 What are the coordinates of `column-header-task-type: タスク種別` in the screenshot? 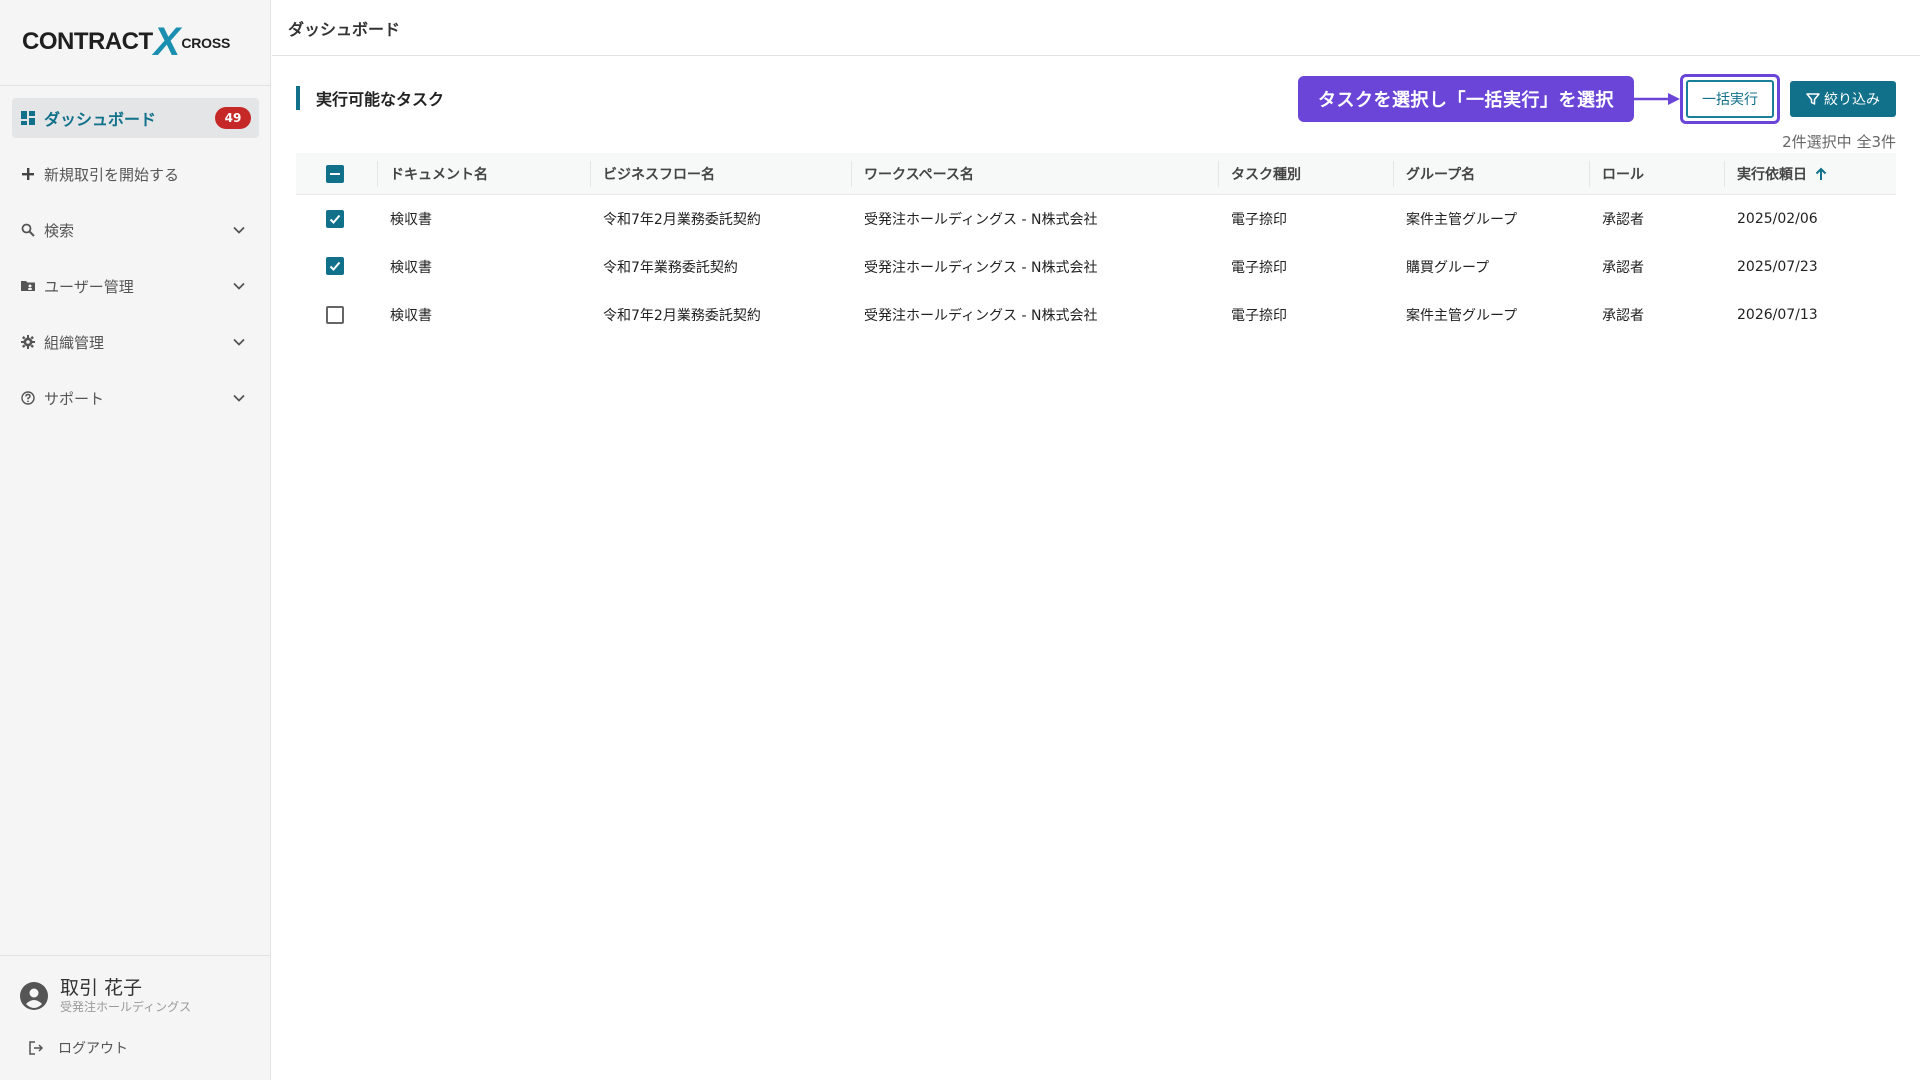 It's located at (1259, 174).